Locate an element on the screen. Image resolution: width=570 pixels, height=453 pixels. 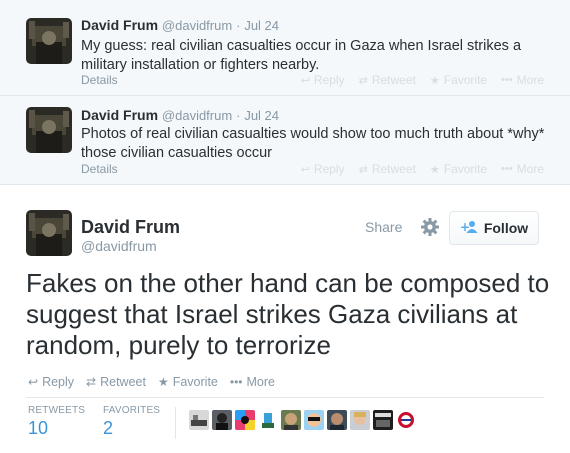
retweeter-avatars is located at coordinates (302, 420).